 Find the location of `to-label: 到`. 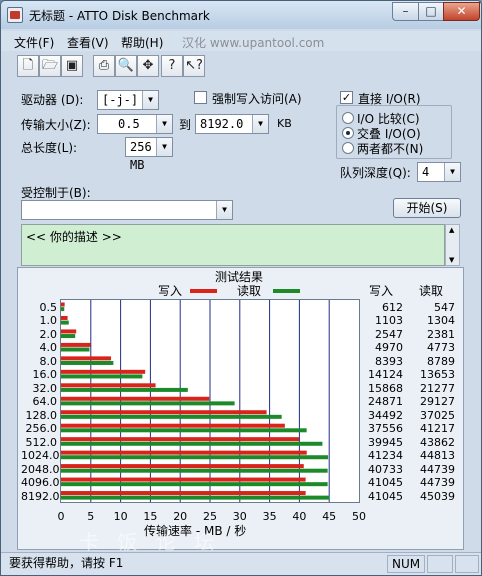

to-label: 到 is located at coordinates (185, 125).